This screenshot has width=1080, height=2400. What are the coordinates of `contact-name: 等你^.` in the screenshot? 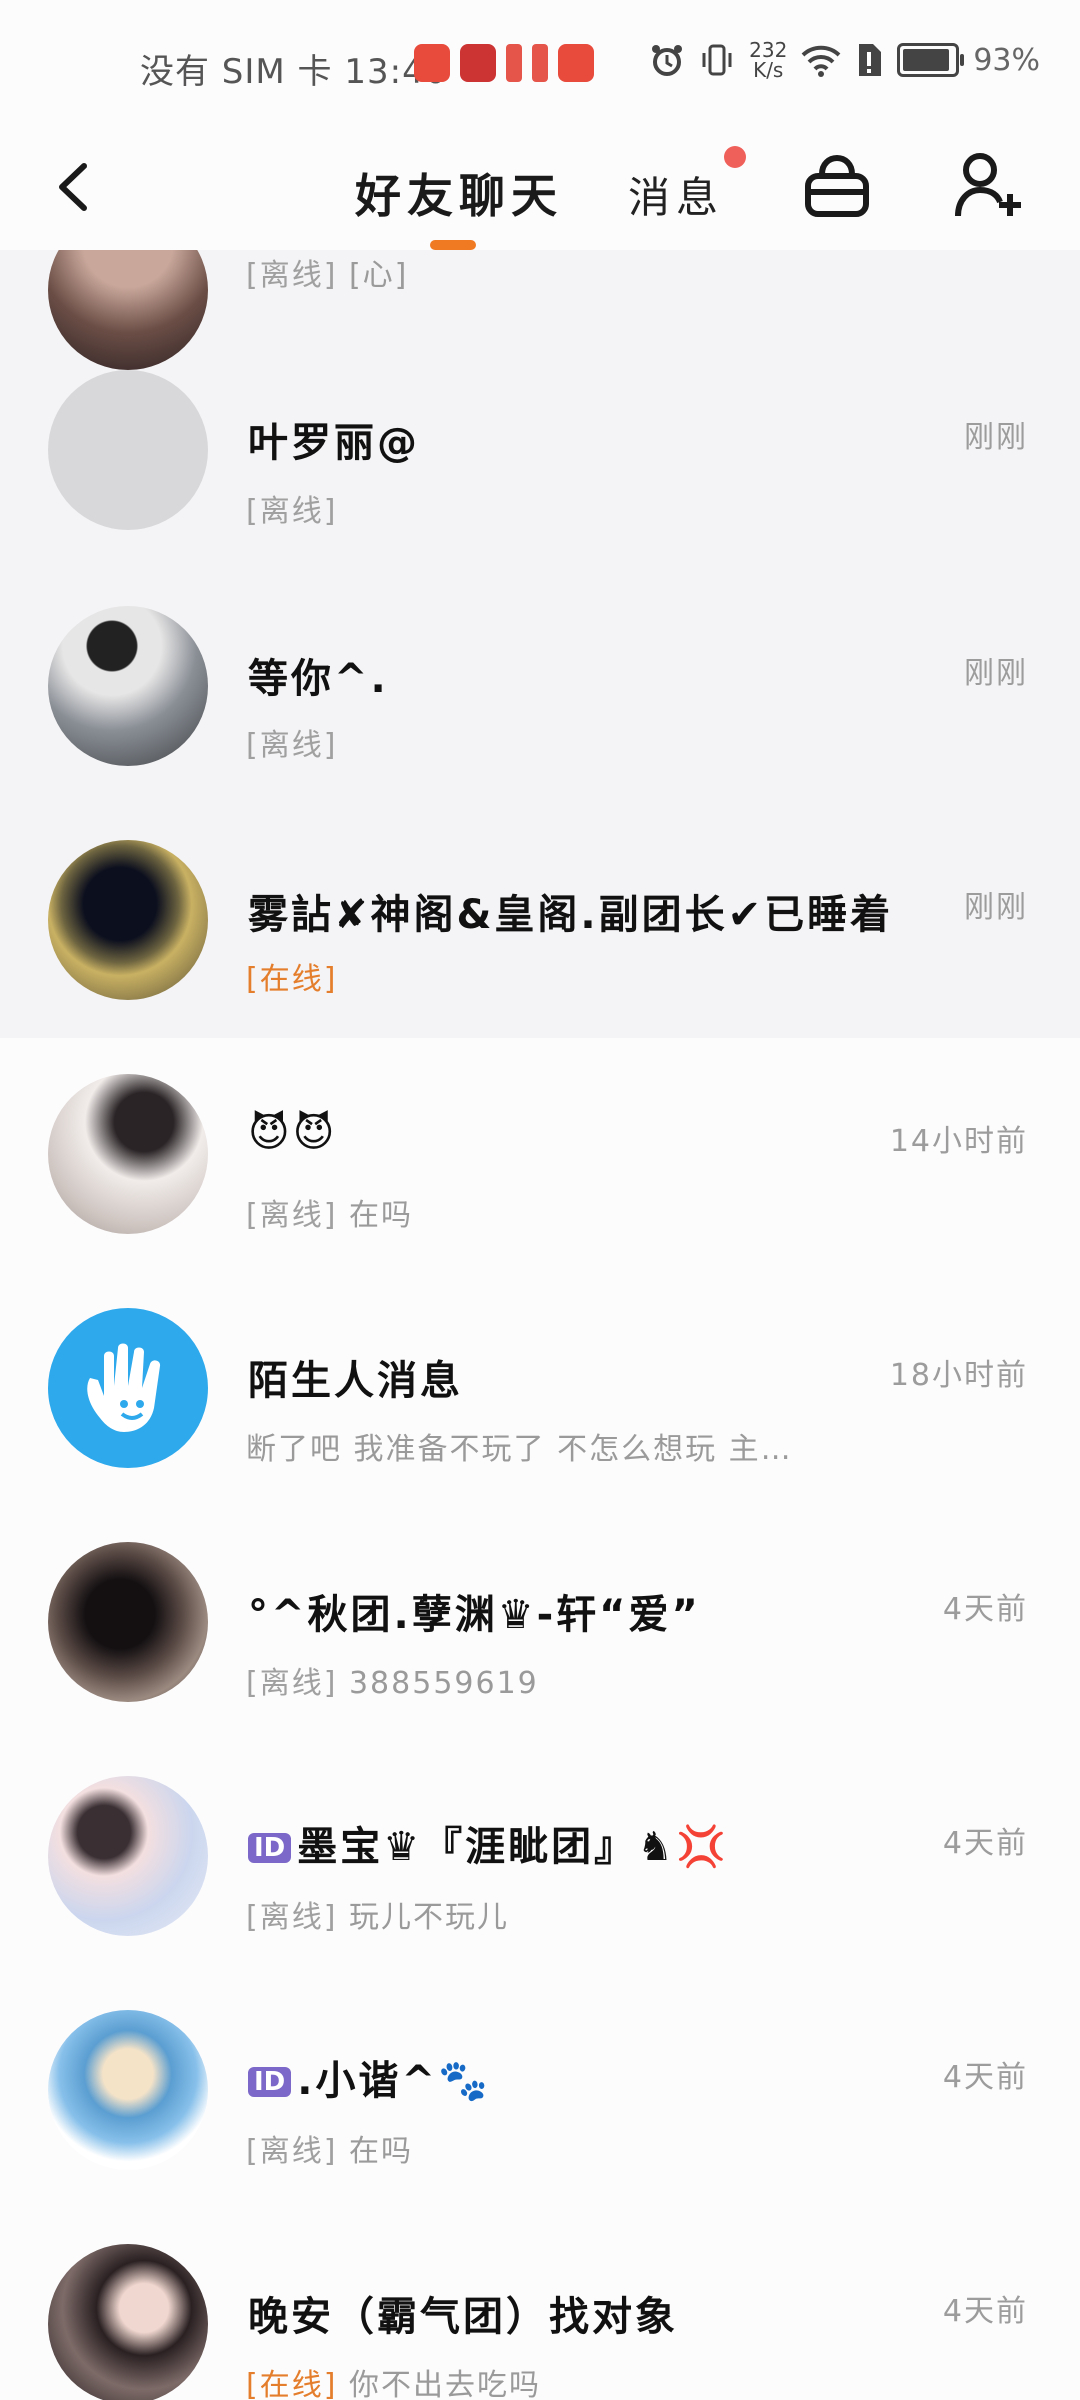 It's located at (318, 679).